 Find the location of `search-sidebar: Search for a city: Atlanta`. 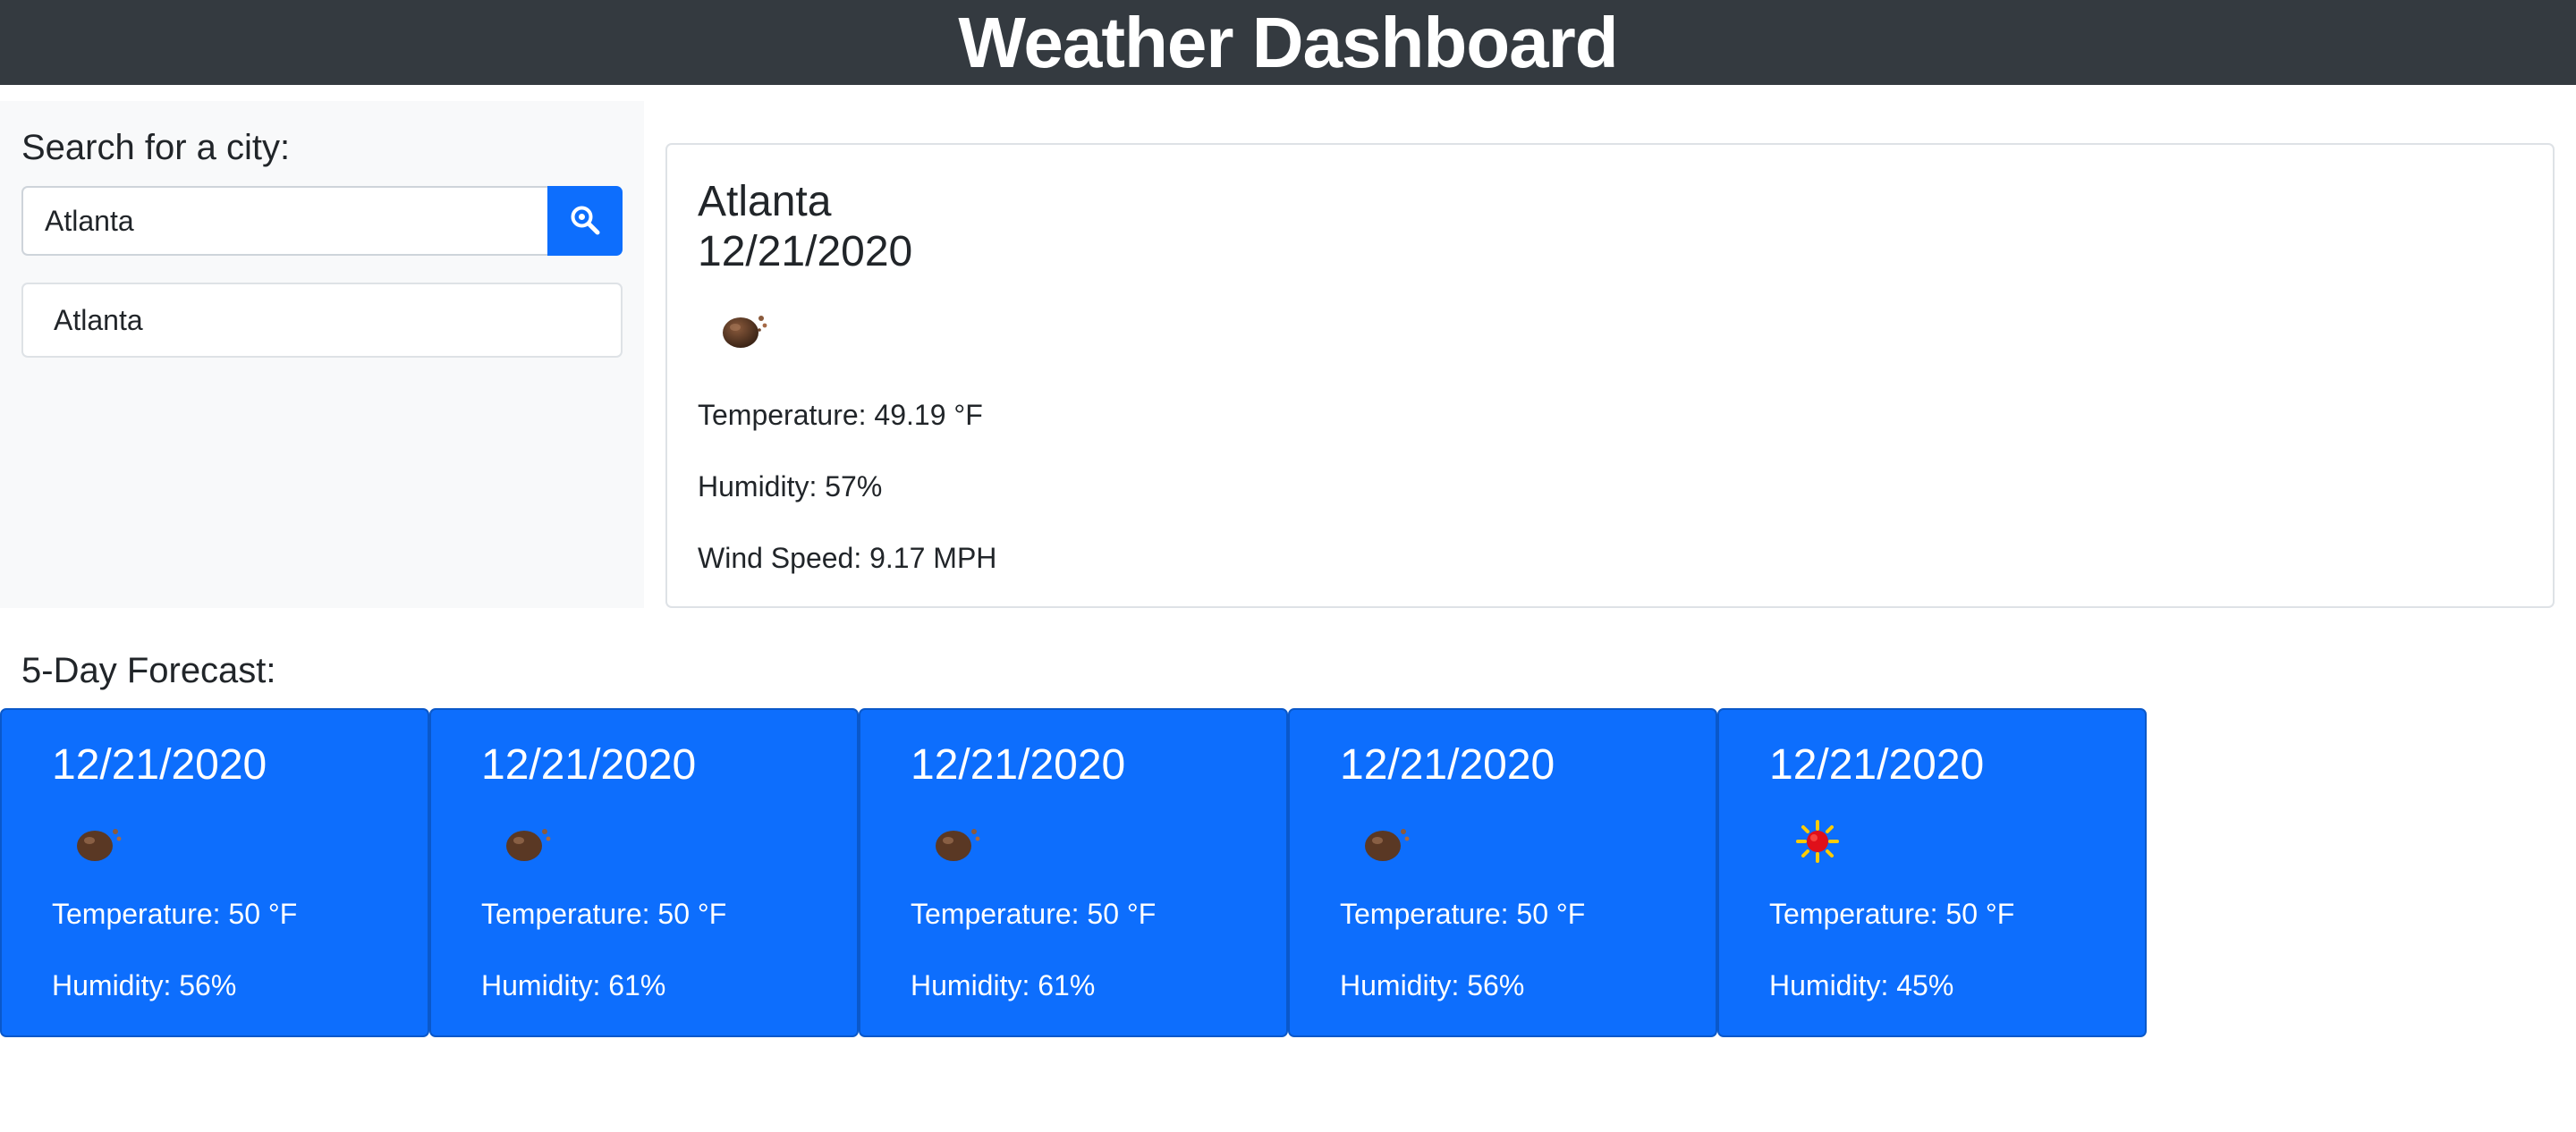

search-sidebar: Search for a city: Atlanta is located at coordinates (322, 354).